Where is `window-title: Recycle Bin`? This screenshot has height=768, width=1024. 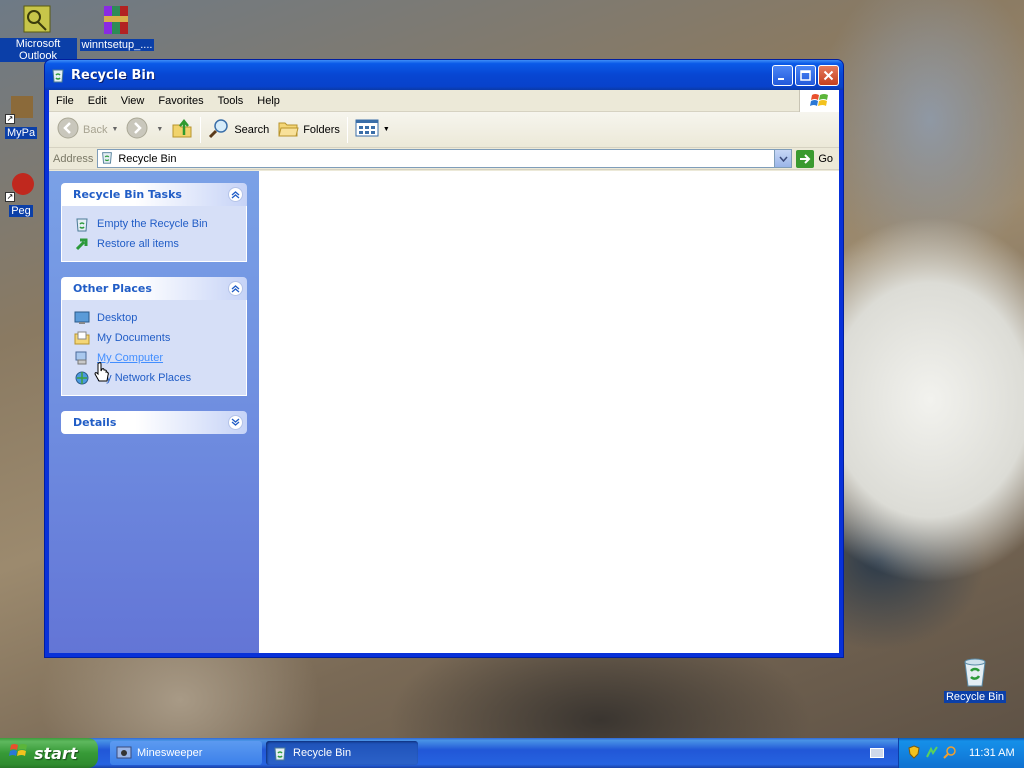
window-title: Recycle Bin is located at coordinates (113, 75).